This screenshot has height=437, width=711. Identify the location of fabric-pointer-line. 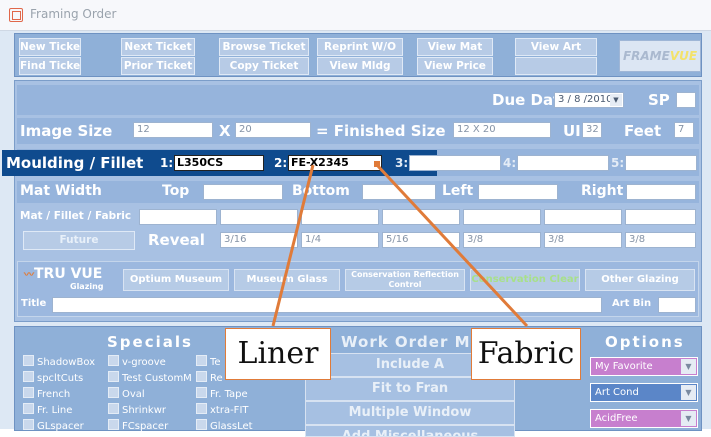
(452, 245).